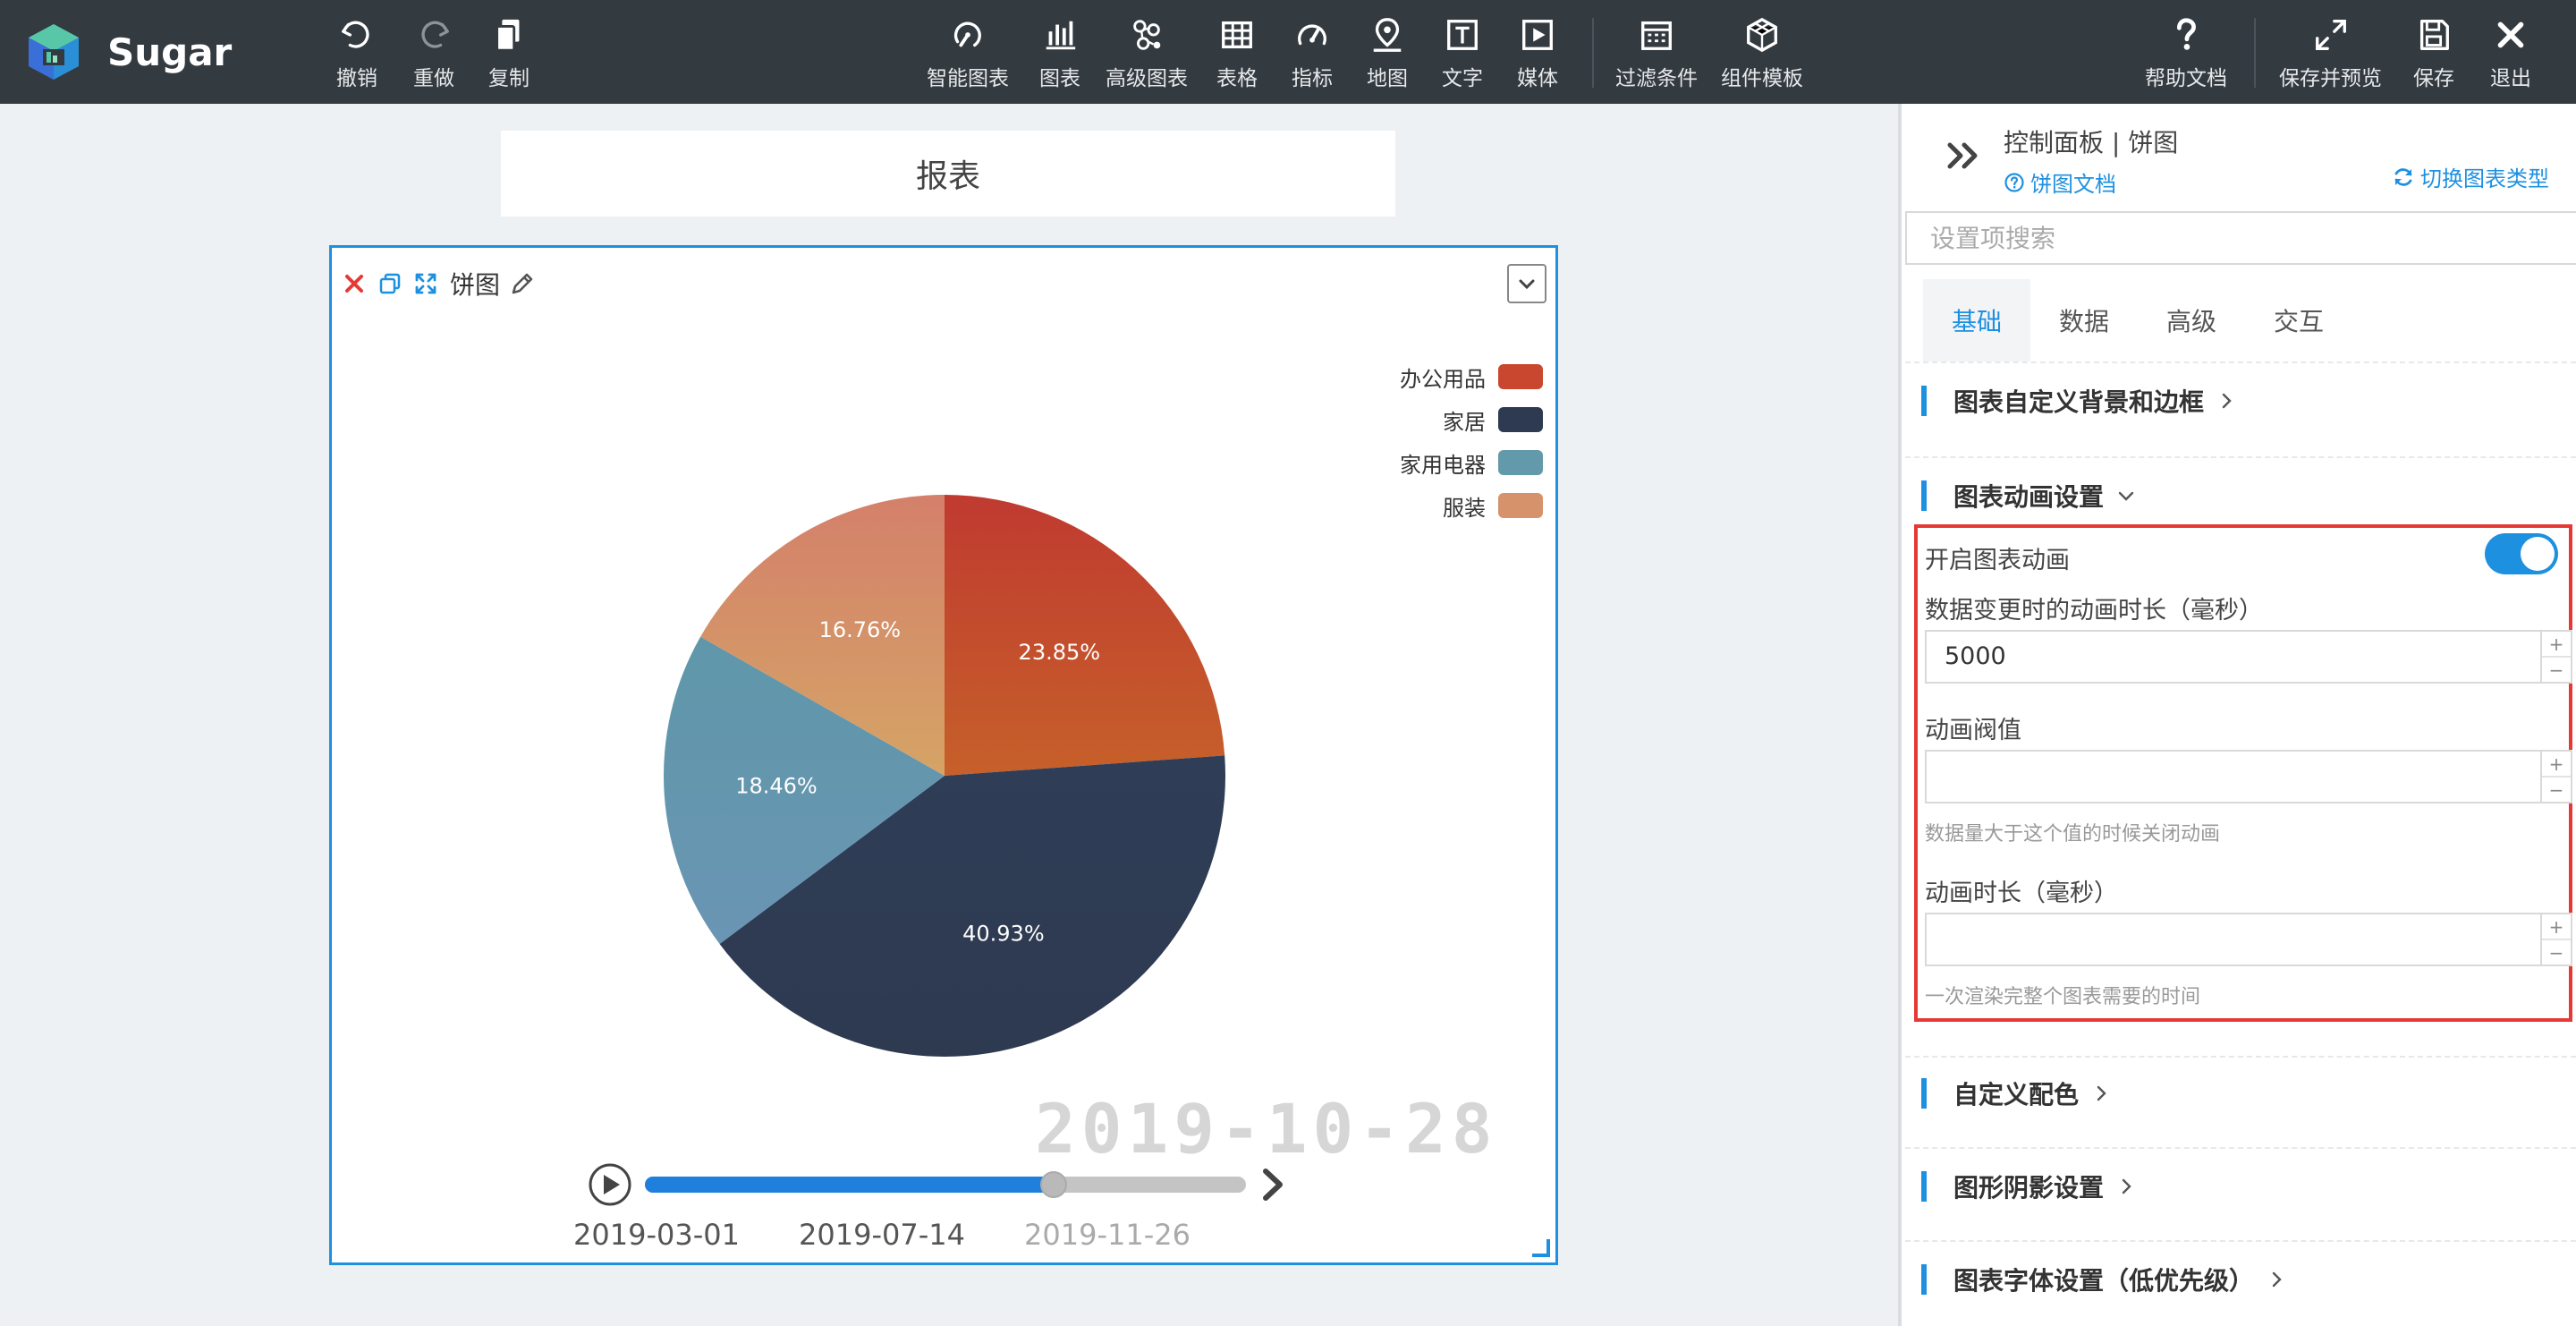  What do you see at coordinates (1237, 53) in the screenshot?
I see `table-button: 表格` at bounding box center [1237, 53].